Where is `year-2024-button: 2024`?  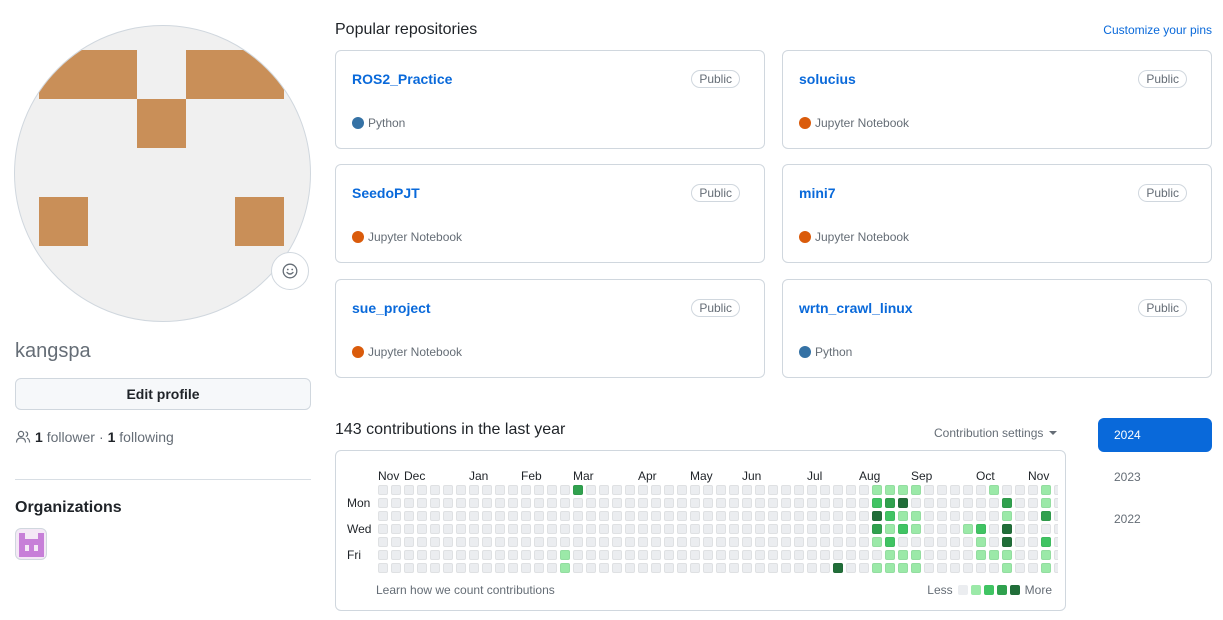 year-2024-button: 2024 is located at coordinates (1155, 435).